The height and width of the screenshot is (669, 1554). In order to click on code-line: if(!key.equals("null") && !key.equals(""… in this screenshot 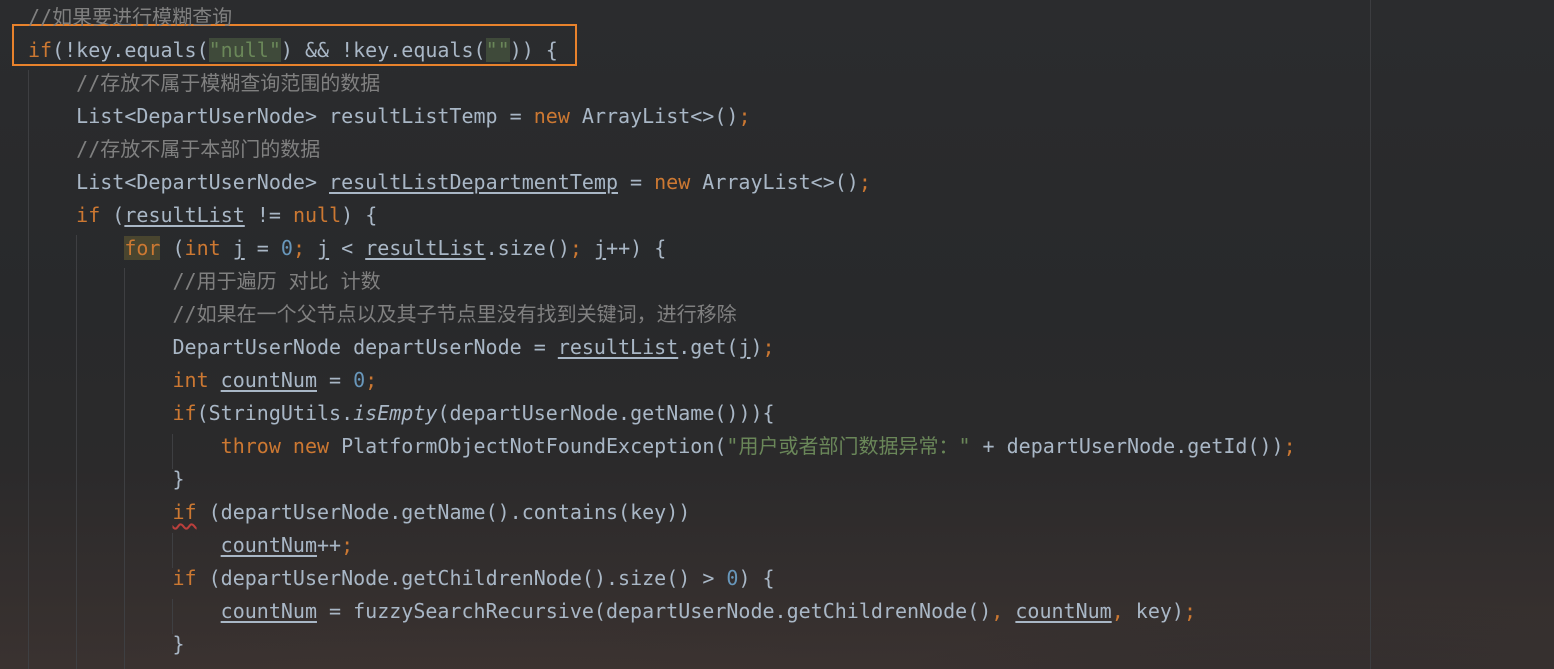, I will do `click(293, 50)`.